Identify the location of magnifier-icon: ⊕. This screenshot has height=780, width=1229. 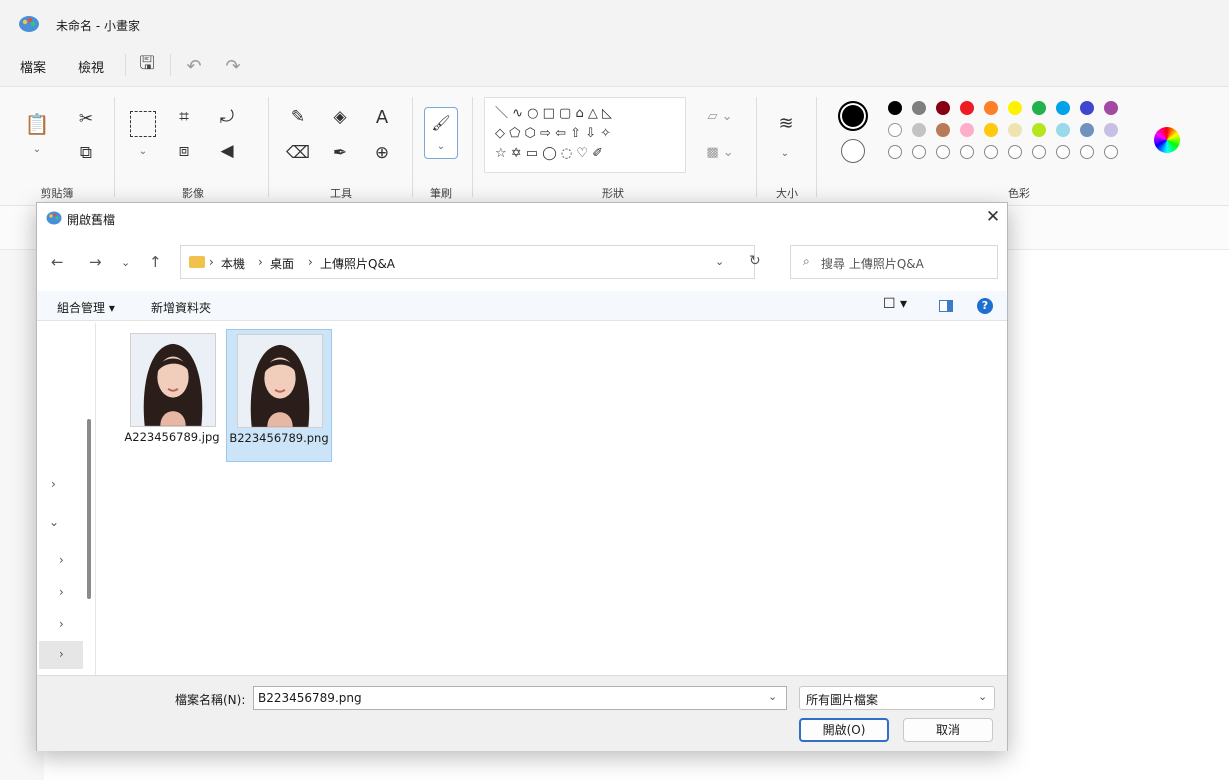
(382, 153).